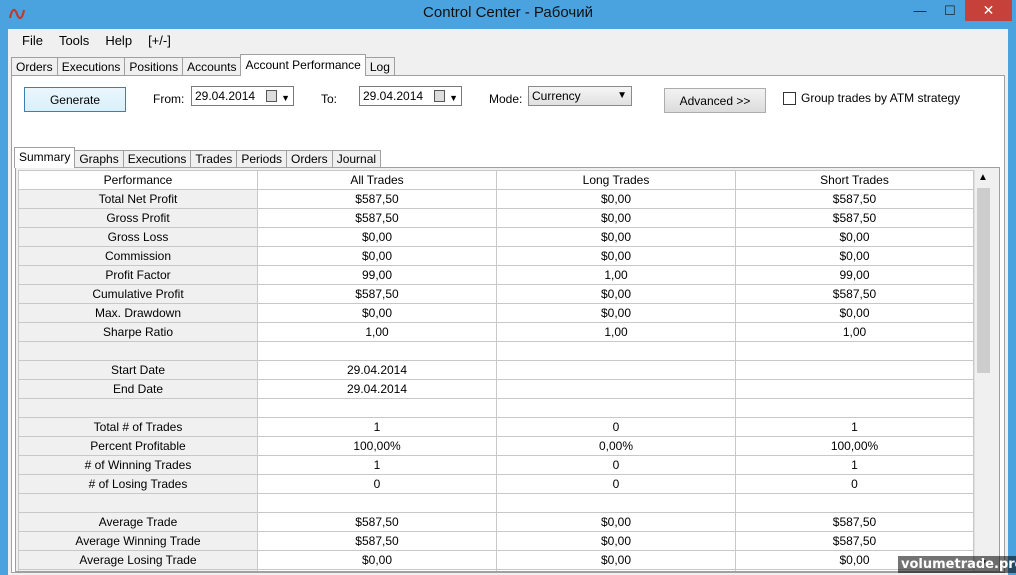  Describe the element at coordinates (983, 280) in the screenshot. I see `scroll-thumb` at that location.